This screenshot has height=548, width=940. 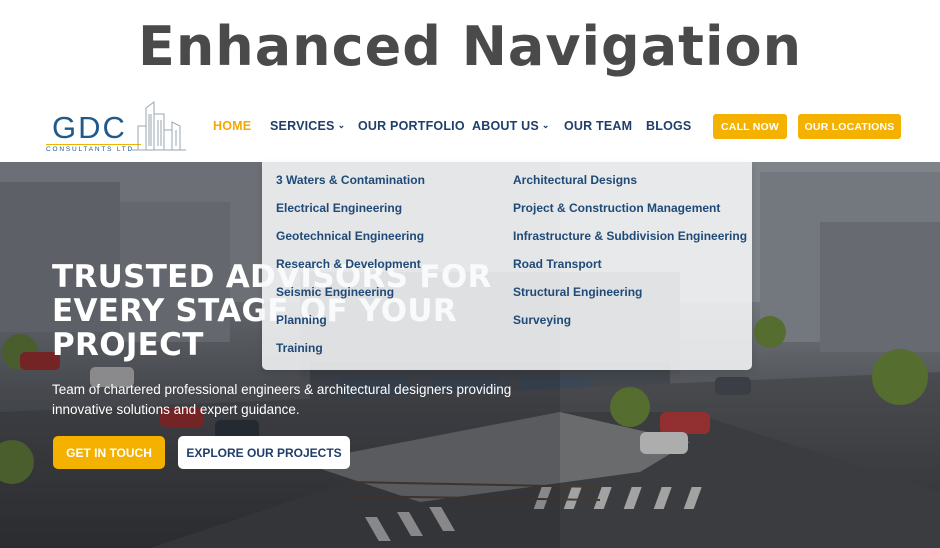 What do you see at coordinates (411, 126) in the screenshot?
I see `nav-portfolio: OUR PORTFOLIO` at bounding box center [411, 126].